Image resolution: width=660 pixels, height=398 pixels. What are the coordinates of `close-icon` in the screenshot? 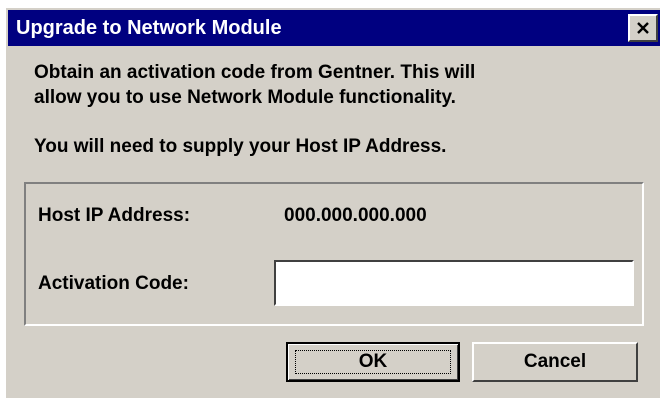 It's located at (643, 28).